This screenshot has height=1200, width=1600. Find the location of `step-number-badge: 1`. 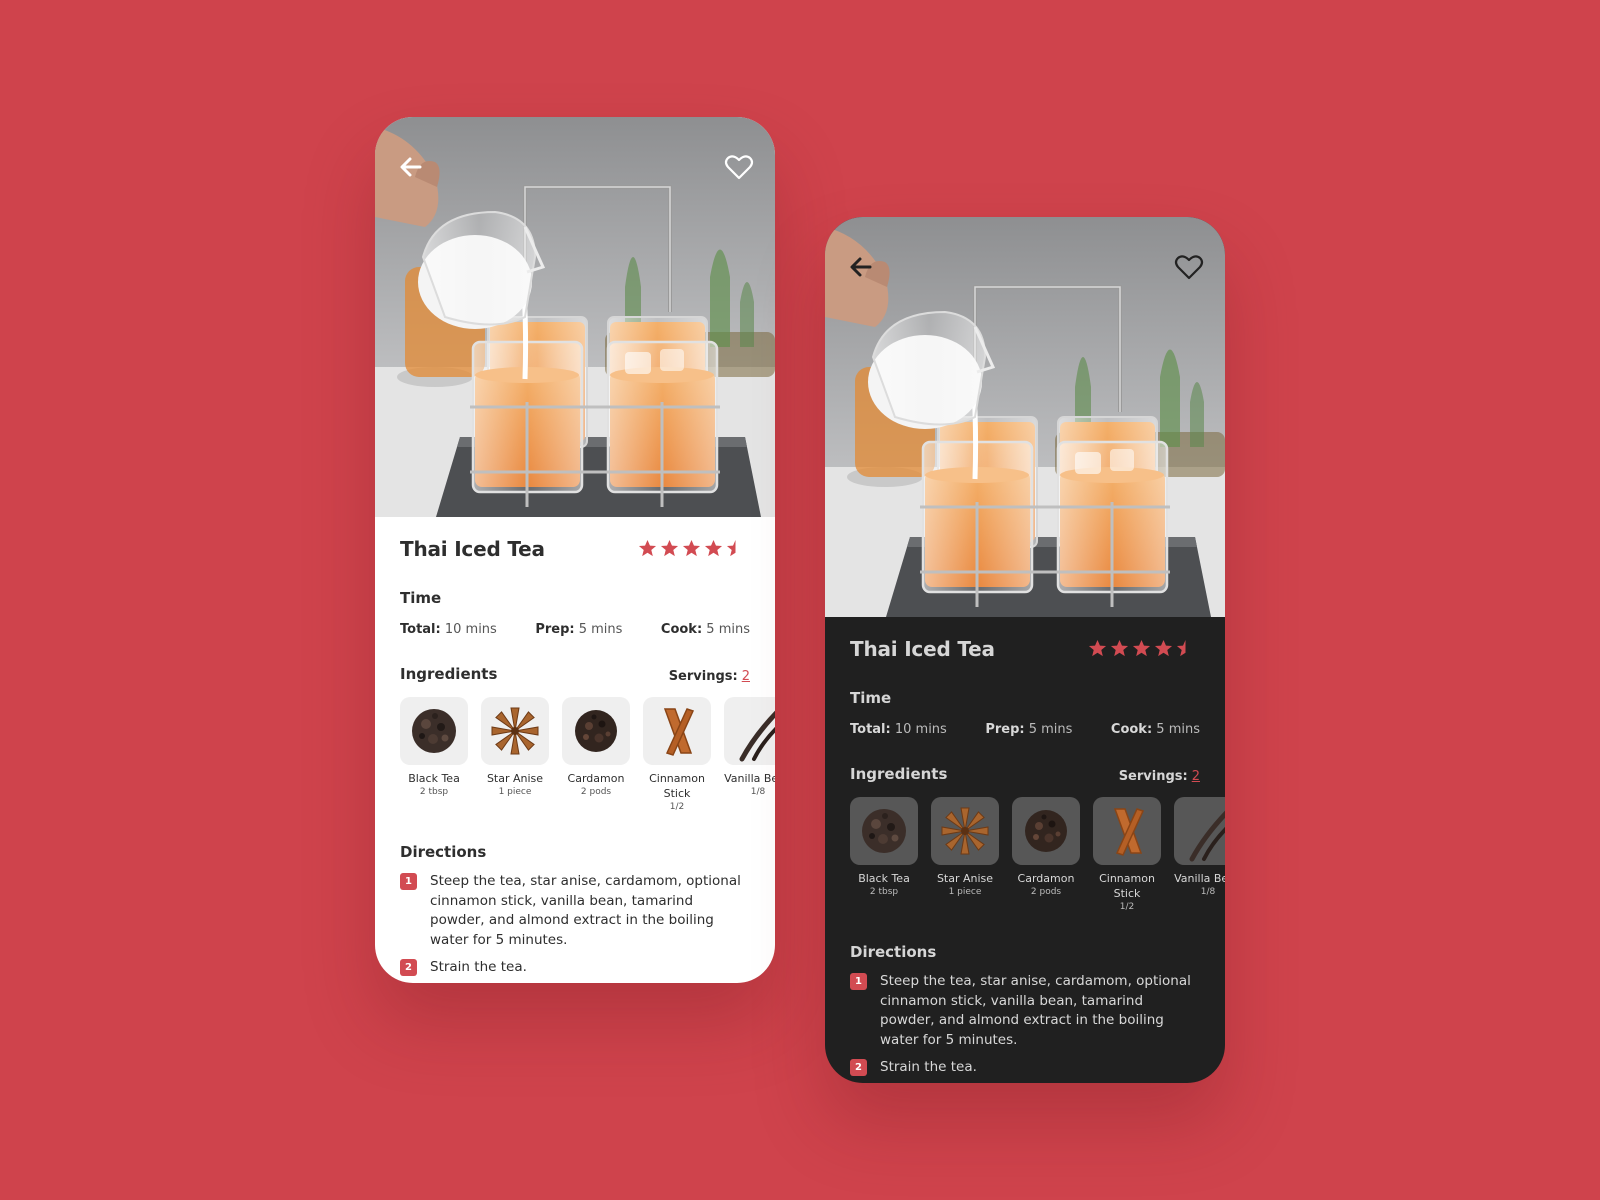

step-number-badge: 1 is located at coordinates (858, 981).